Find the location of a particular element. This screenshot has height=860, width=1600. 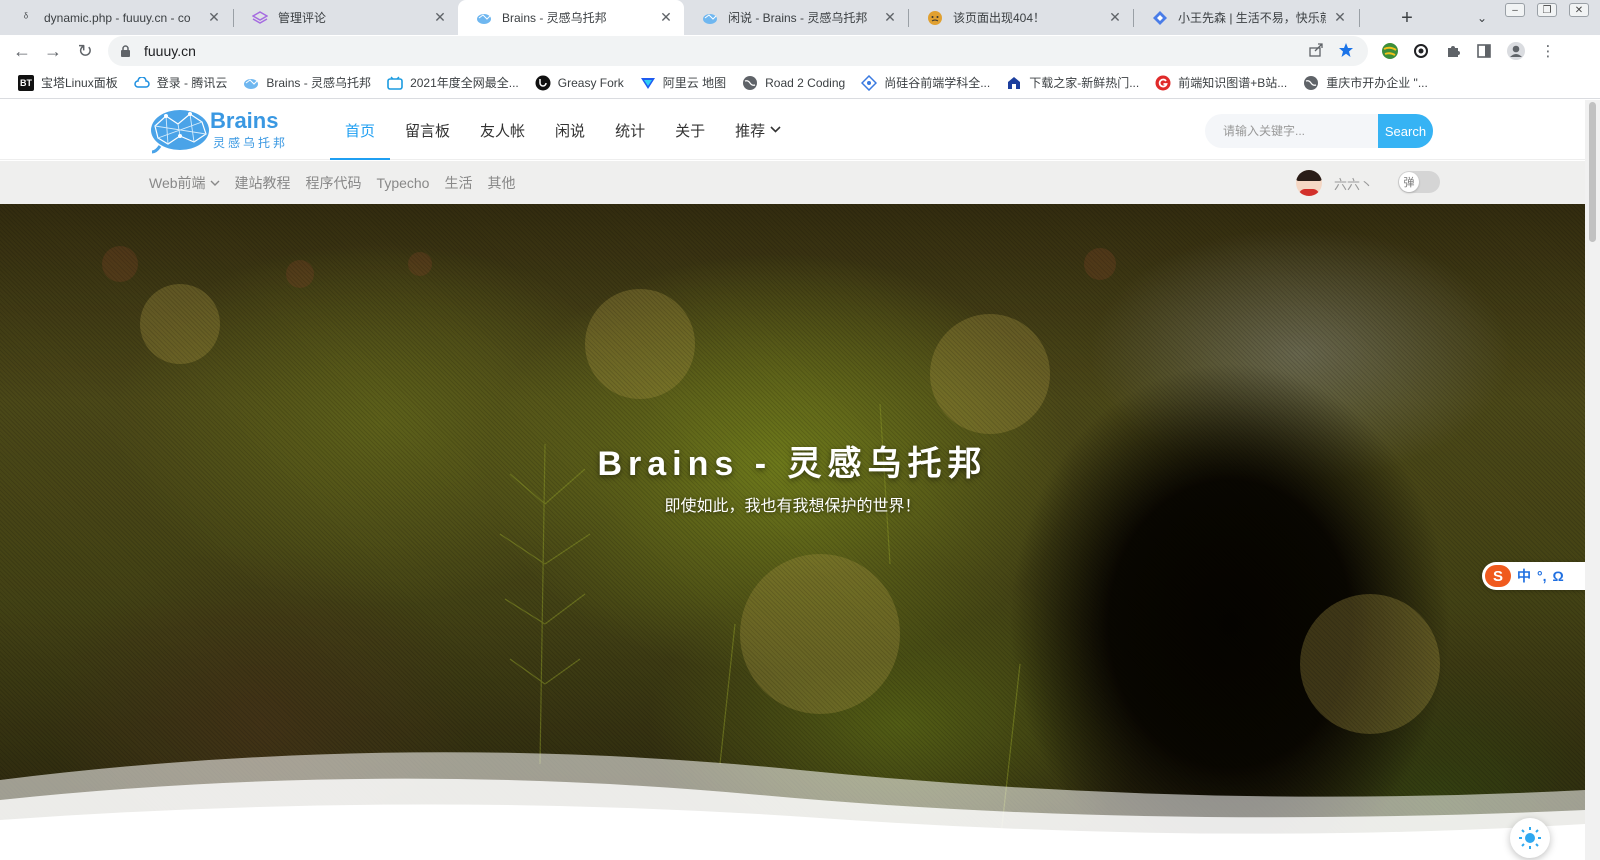

subnav-label: 建站教程 is located at coordinates (262, 182).